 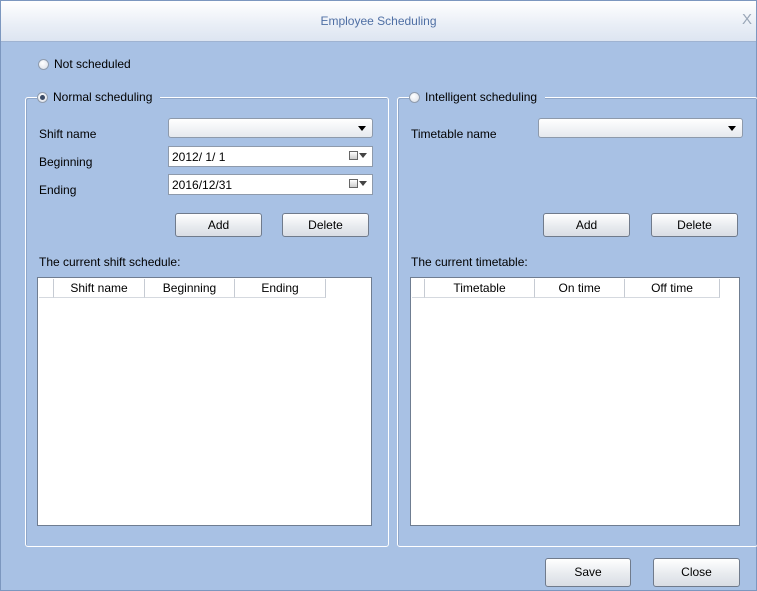 I want to click on radio-checked-icon, so click(x=42, y=97).